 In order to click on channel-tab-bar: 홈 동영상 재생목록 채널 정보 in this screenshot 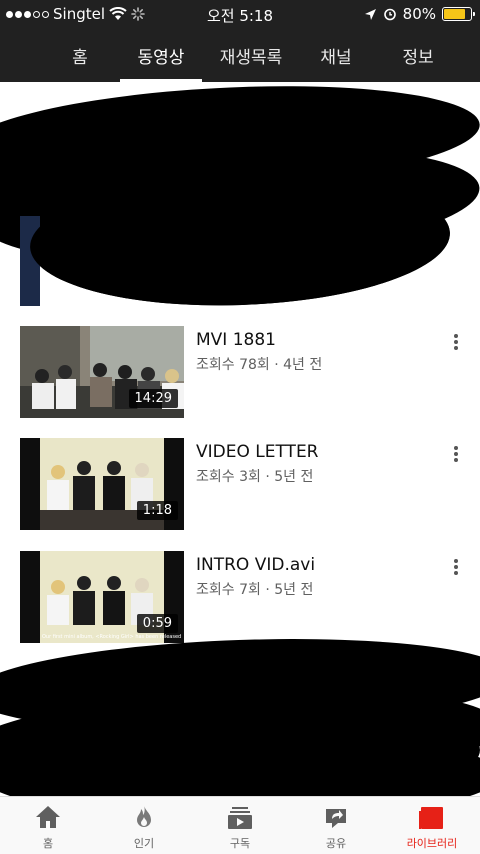, I will do `click(240, 55)`.